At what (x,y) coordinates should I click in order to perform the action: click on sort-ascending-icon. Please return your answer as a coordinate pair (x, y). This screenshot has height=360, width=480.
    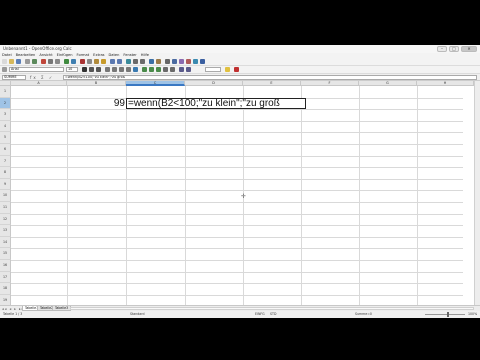
    Looking at the image, I should click on (135, 61).